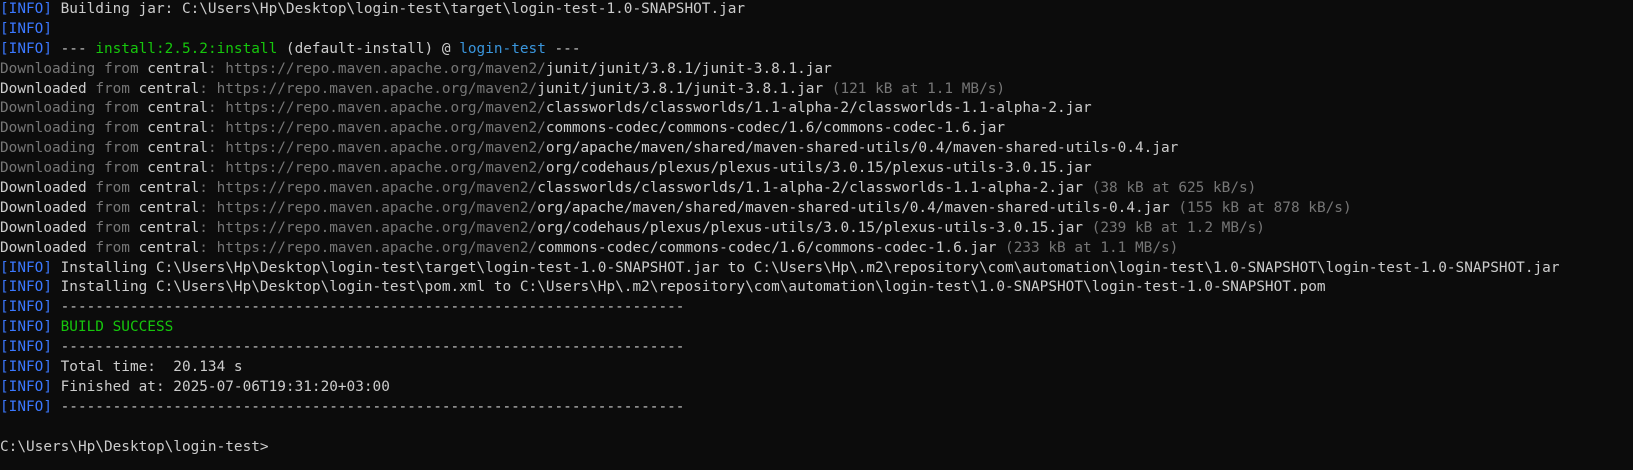  What do you see at coordinates (220, 386) in the screenshot?
I see `output-segment: Finished at: 2025-07-06T19:31:20+03:00` at bounding box center [220, 386].